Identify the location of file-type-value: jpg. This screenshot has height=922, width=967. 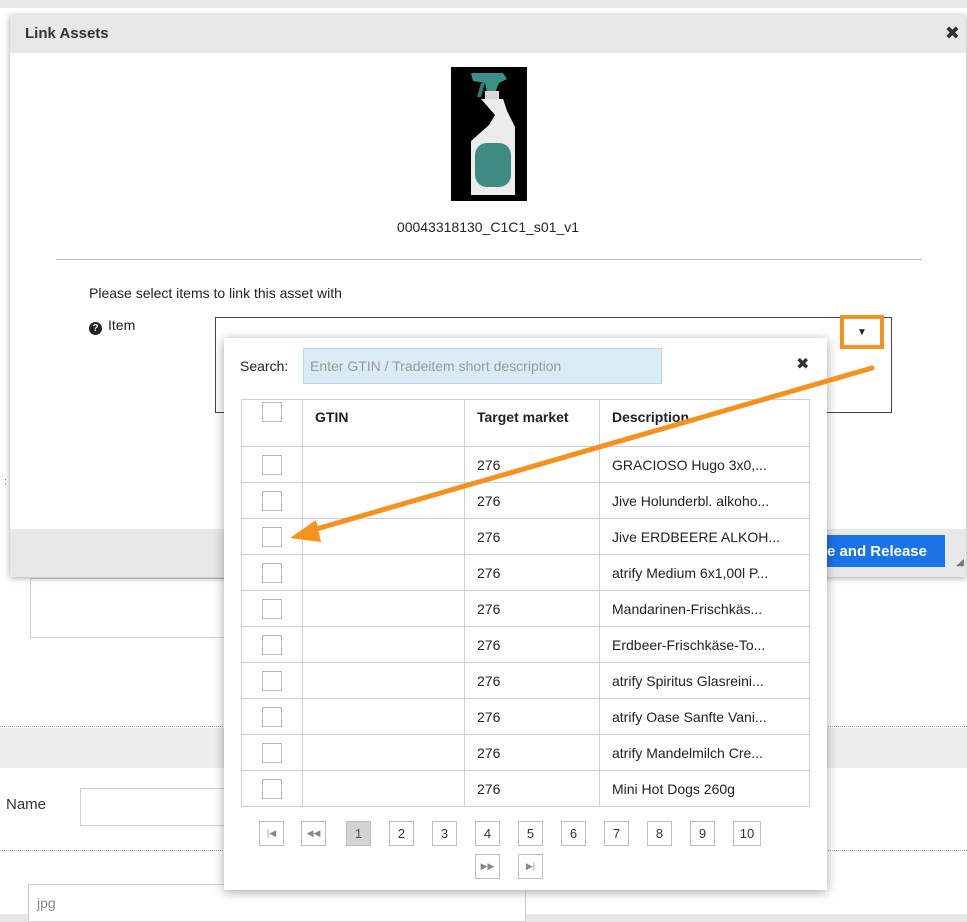
(46, 903).